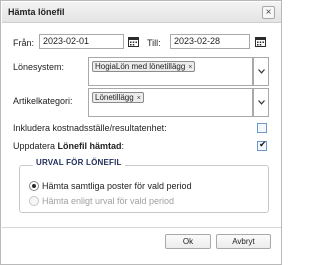 Image resolution: width=320 pixels, height=265 pixels. What do you see at coordinates (243, 241) in the screenshot?
I see `cancel-button: Avbryt` at bounding box center [243, 241].